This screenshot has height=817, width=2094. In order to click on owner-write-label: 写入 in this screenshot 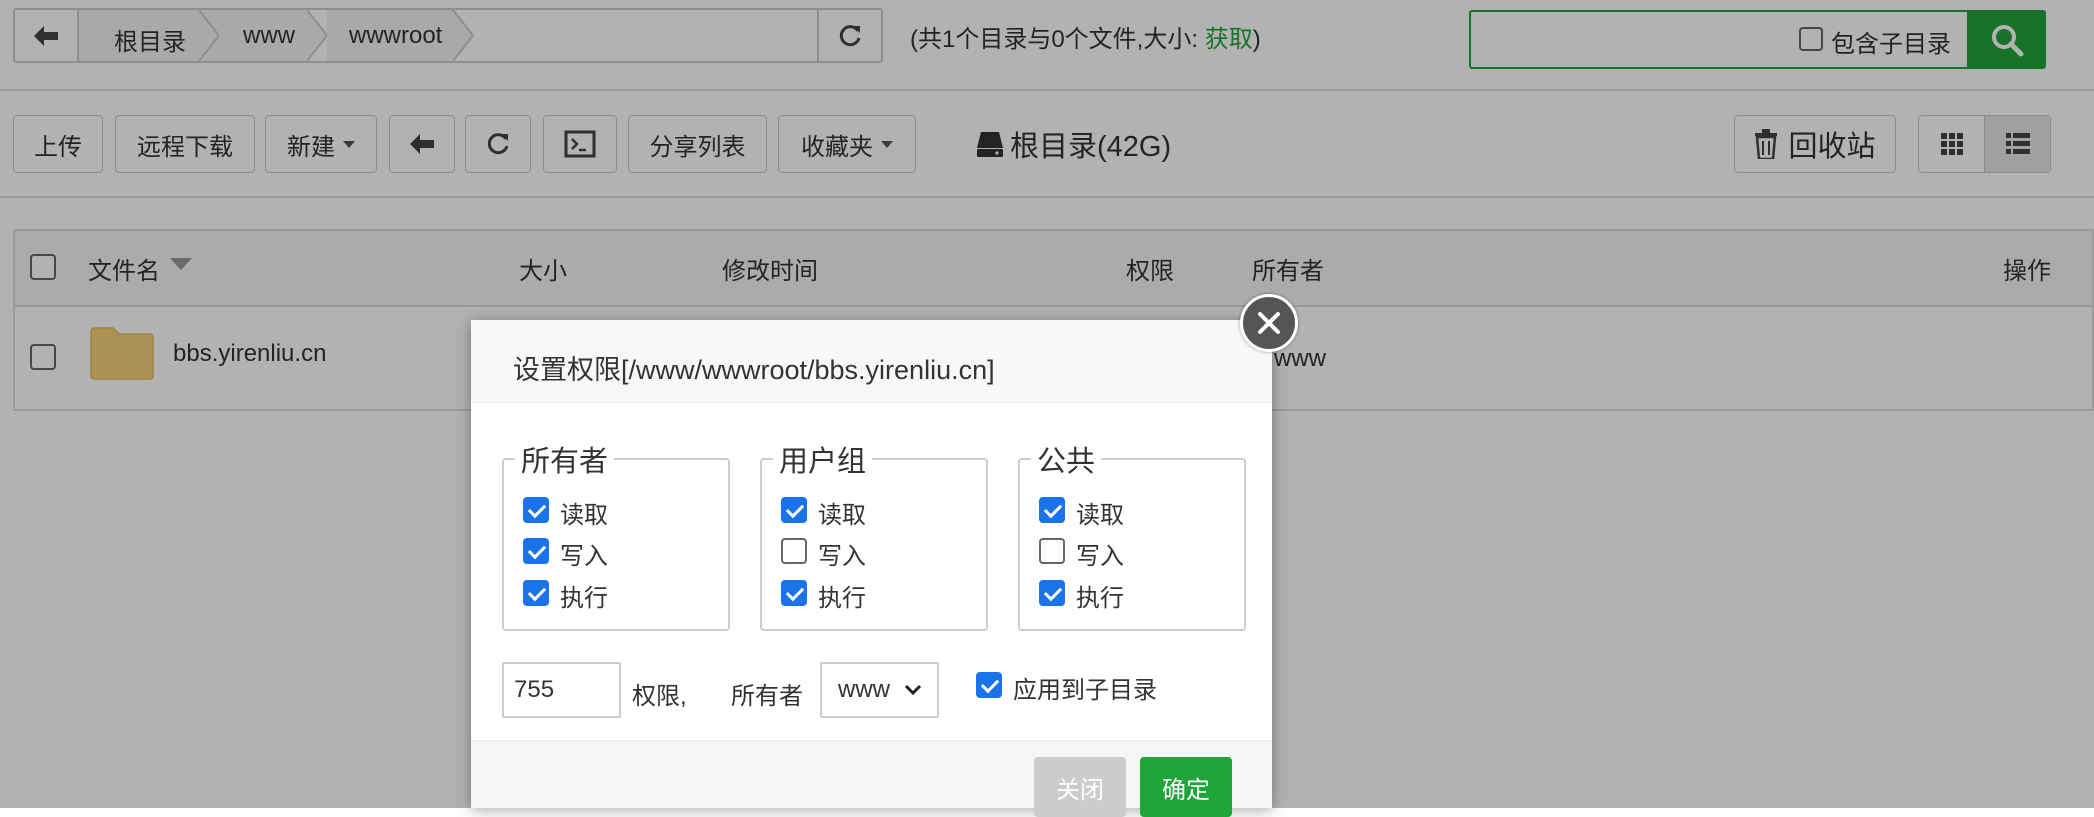, I will do `click(584, 556)`.